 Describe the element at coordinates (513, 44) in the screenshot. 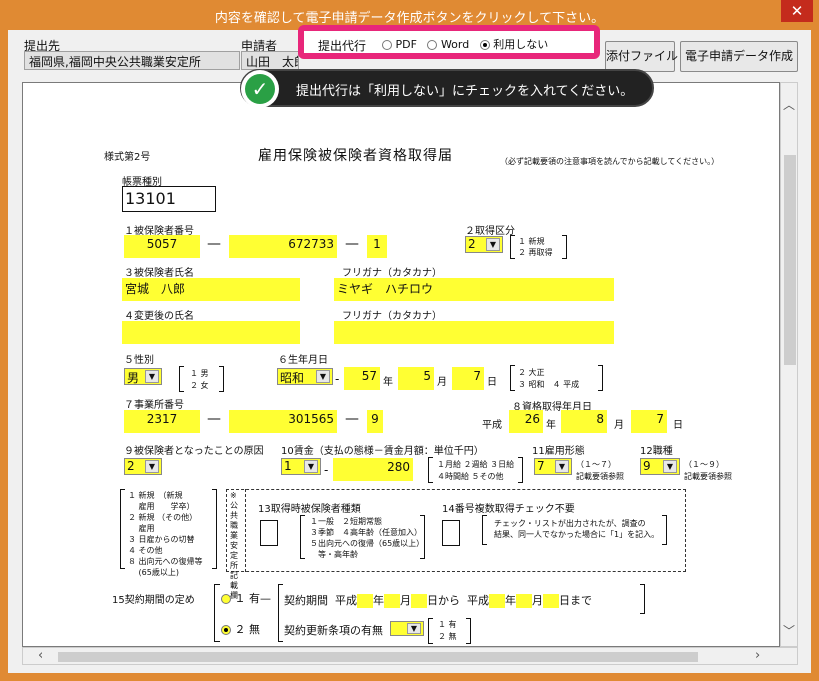

I see `proxy-radio-none: 利用しない` at that location.